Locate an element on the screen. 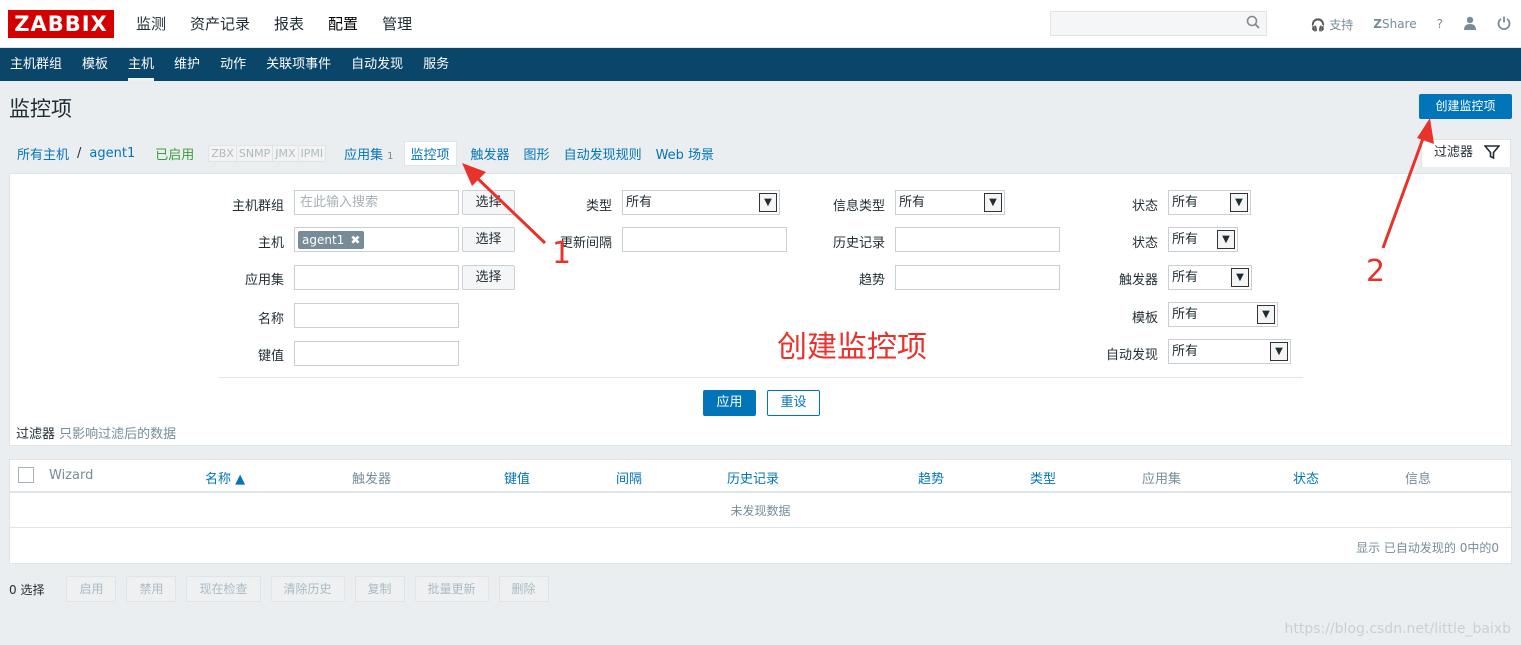 The width and height of the screenshot is (1521, 645). clear-history-button: 清除历史 is located at coordinates (307, 589).